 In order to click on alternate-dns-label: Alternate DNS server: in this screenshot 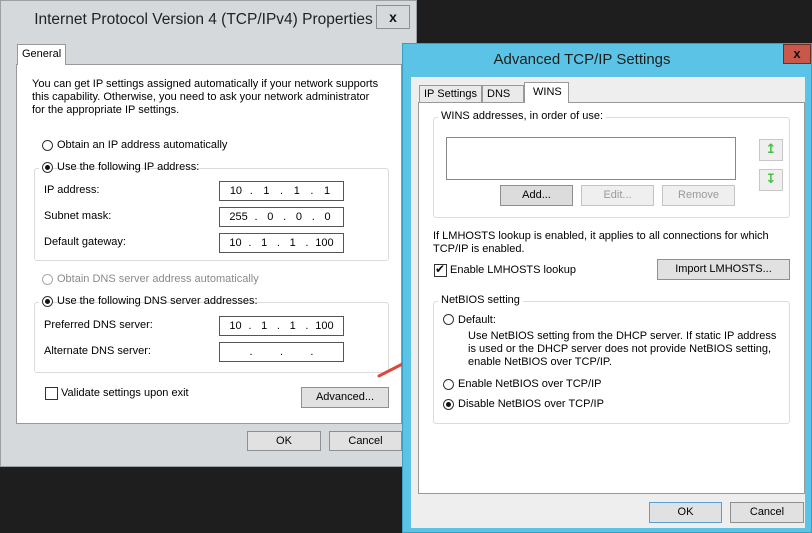, I will do `click(97, 351)`.